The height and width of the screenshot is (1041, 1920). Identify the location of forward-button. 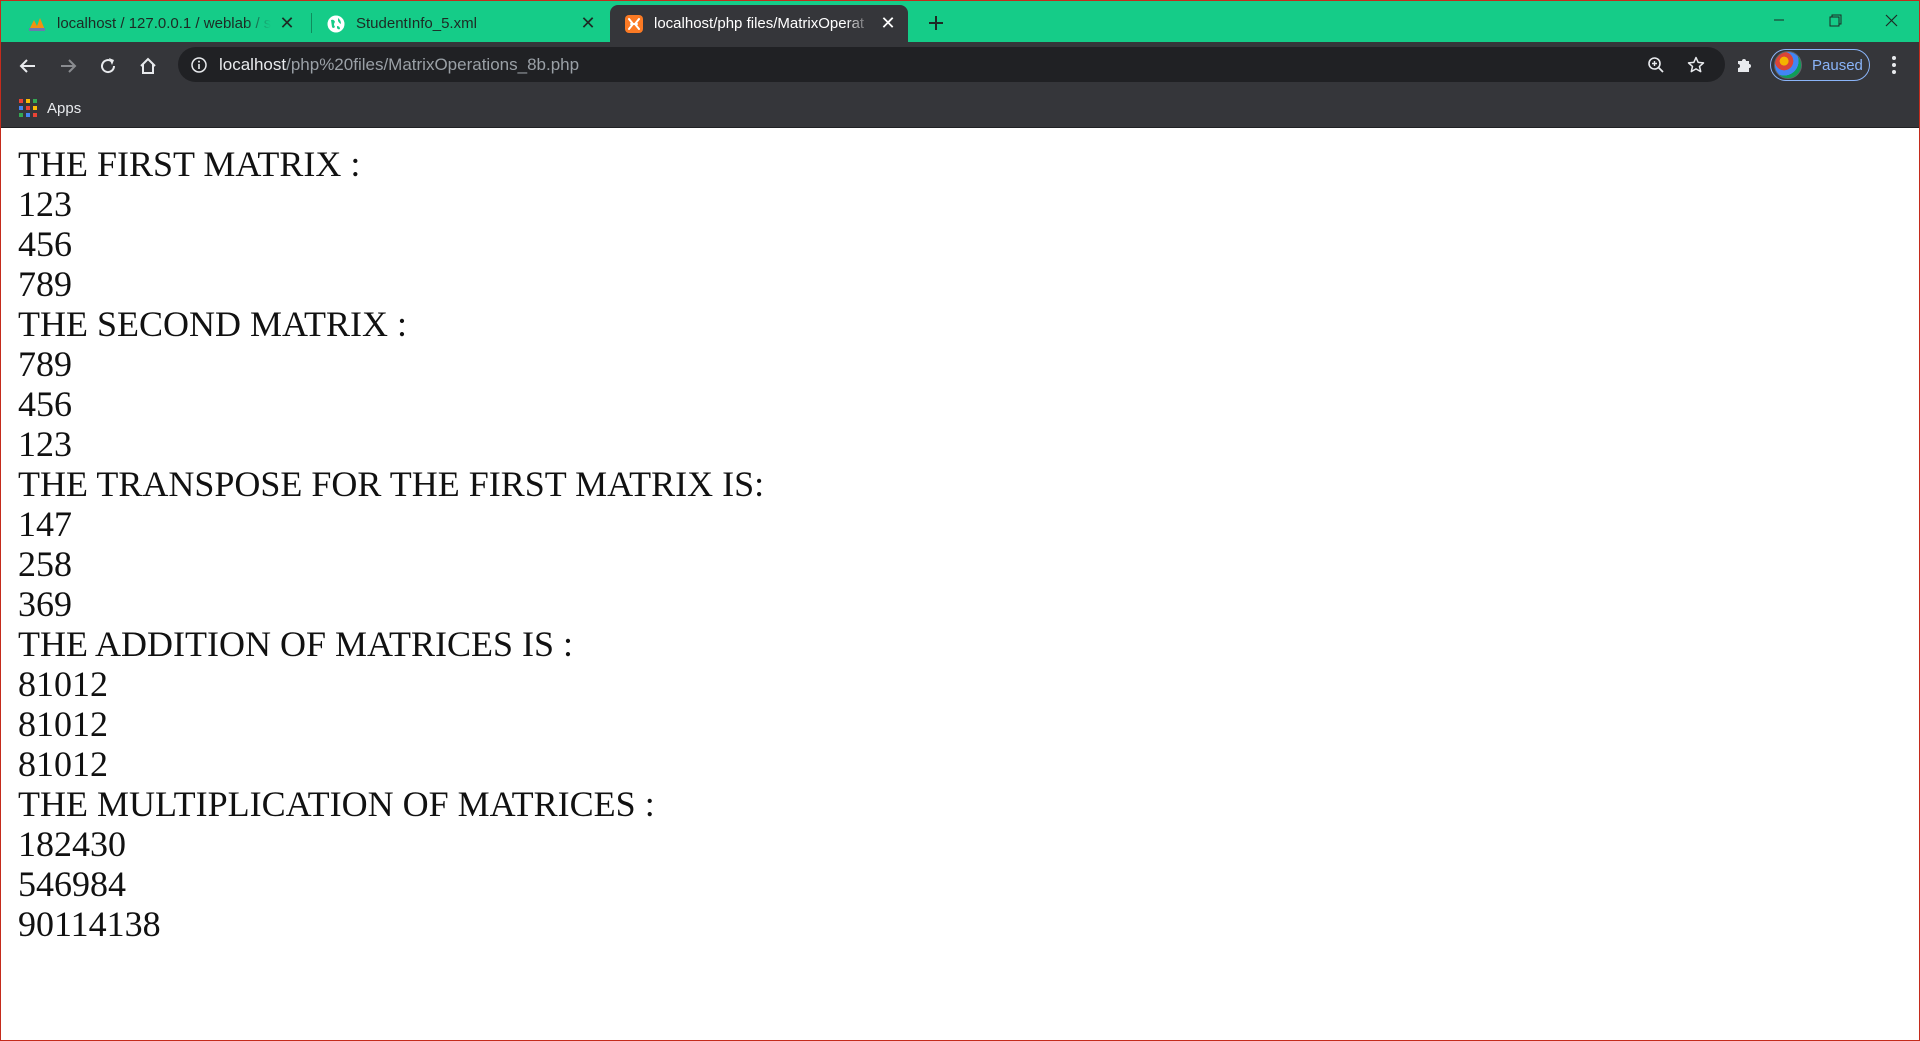
(68, 66).